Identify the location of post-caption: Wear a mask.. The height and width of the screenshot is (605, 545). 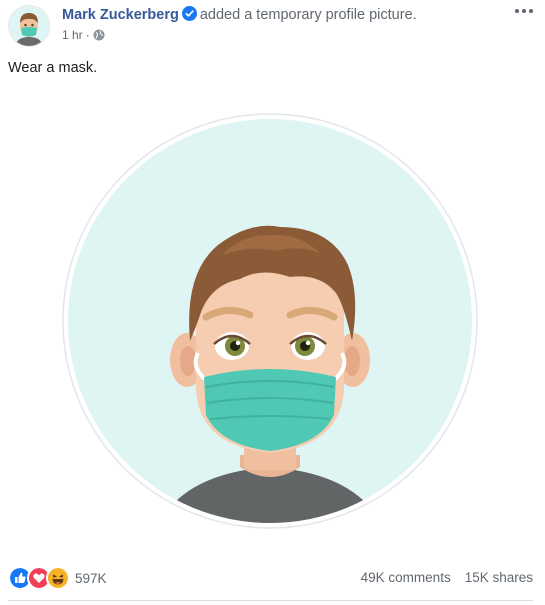
(53, 68).